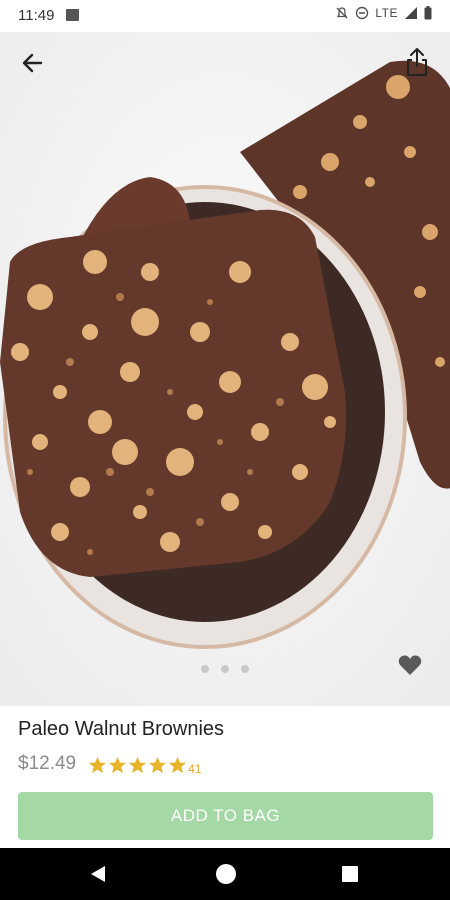  I want to click on back-button, so click(32, 63).